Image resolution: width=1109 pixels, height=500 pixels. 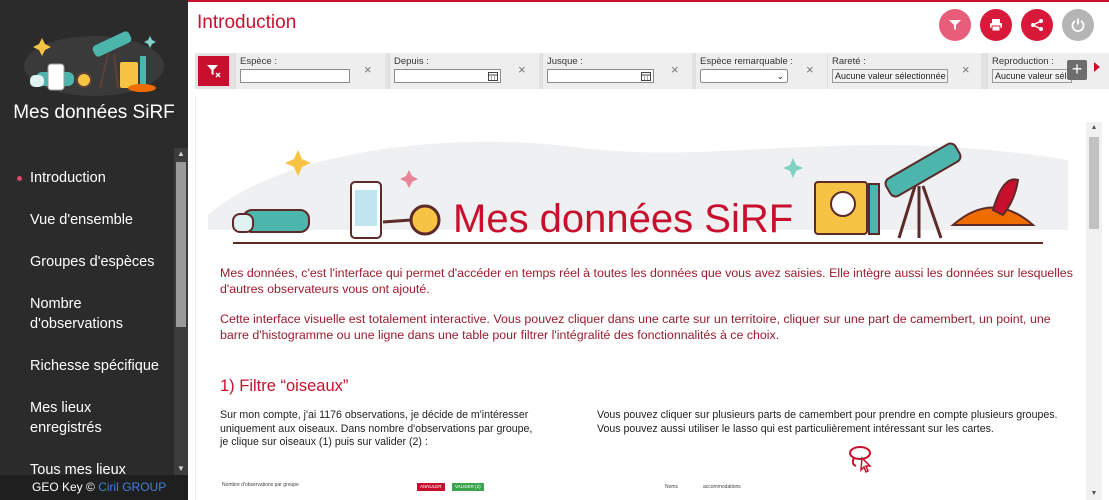 I want to click on sidebar-scroll-thumb, so click(x=181, y=244).